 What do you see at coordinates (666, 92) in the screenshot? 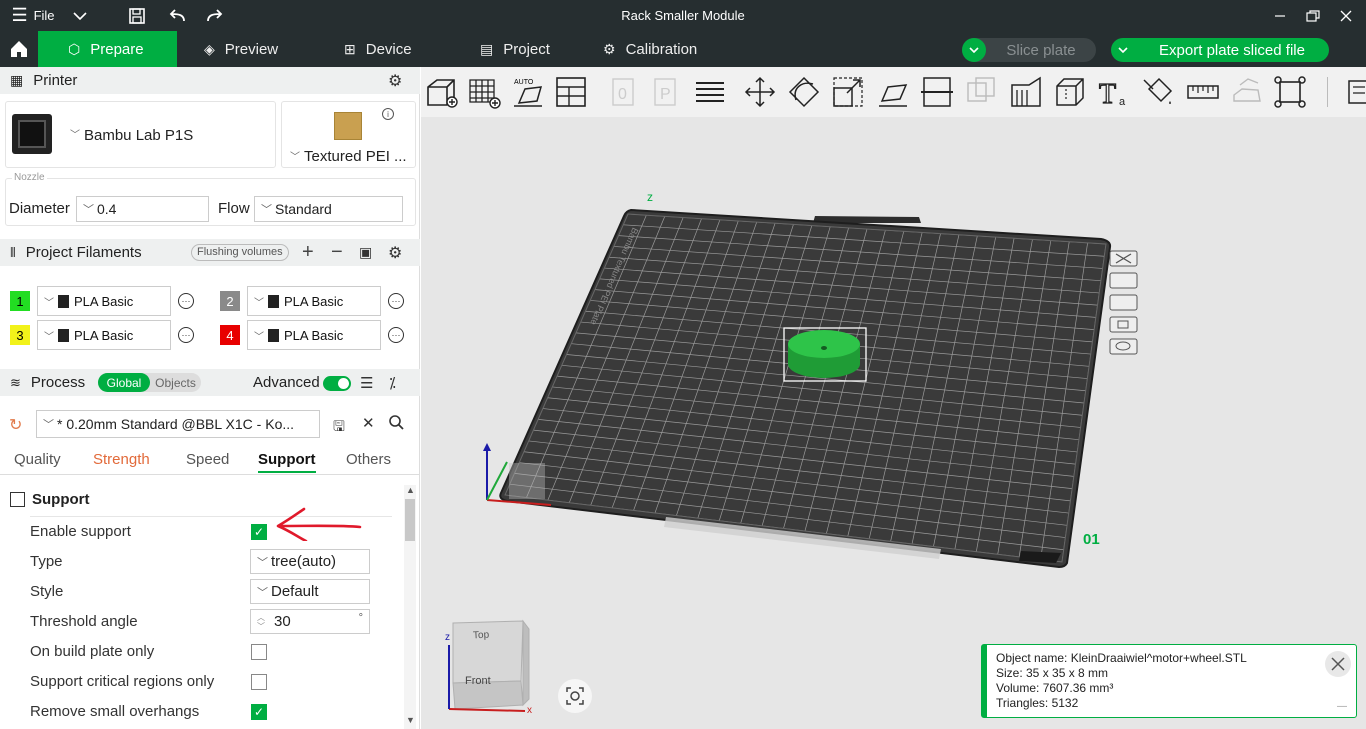
I see `plate-p-icon: P` at bounding box center [666, 92].